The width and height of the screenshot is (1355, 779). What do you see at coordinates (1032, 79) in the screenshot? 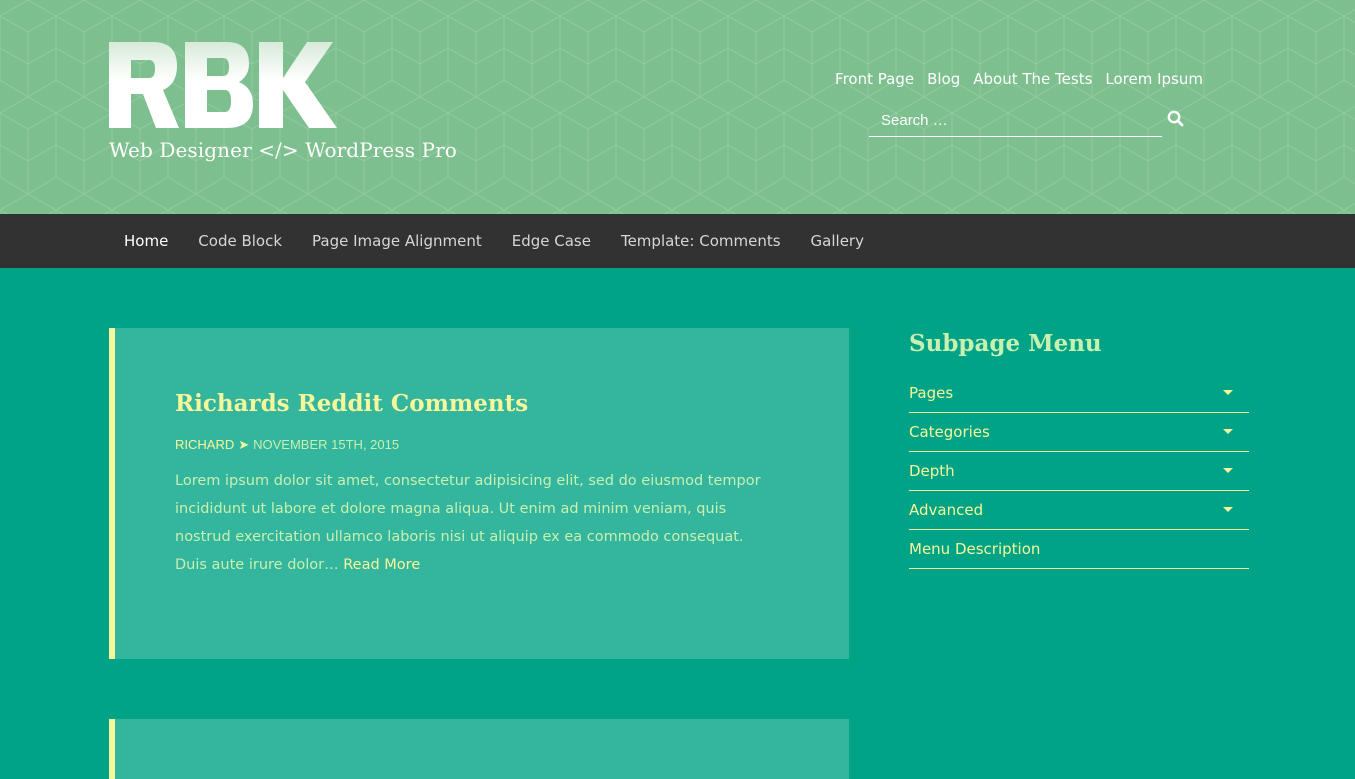
I see `top-nav-item-about-the-tests: About The Tests` at bounding box center [1032, 79].